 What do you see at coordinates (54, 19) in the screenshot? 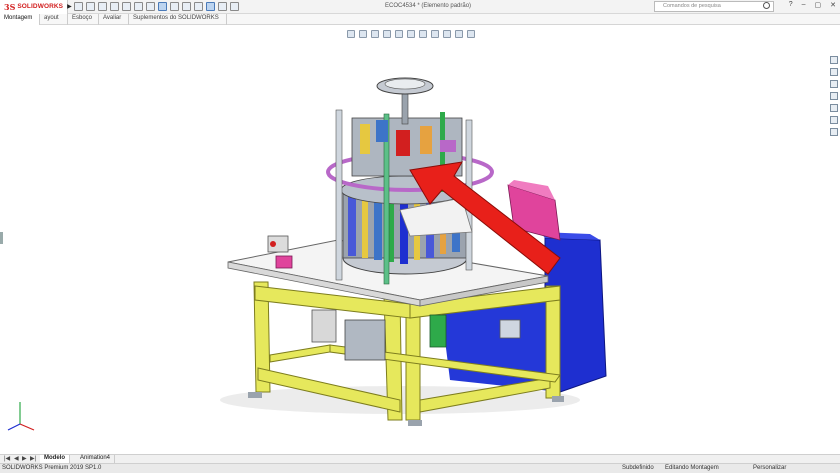
I see `tab-layout: ayout` at bounding box center [54, 19].